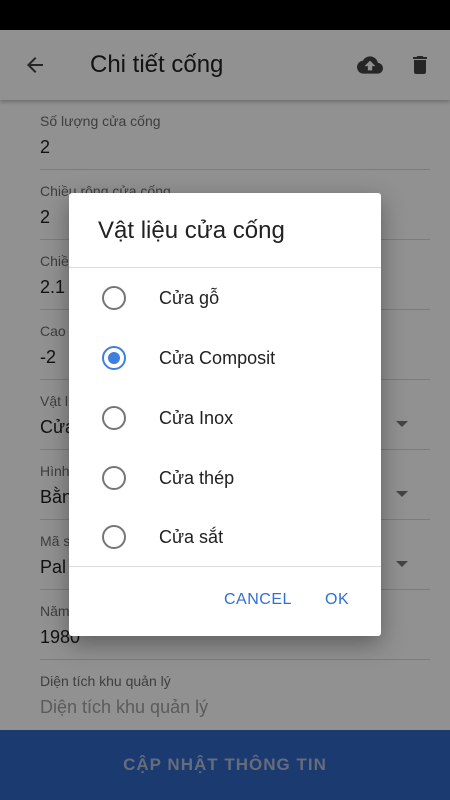  I want to click on option-steel: Cửa thép, so click(225, 478).